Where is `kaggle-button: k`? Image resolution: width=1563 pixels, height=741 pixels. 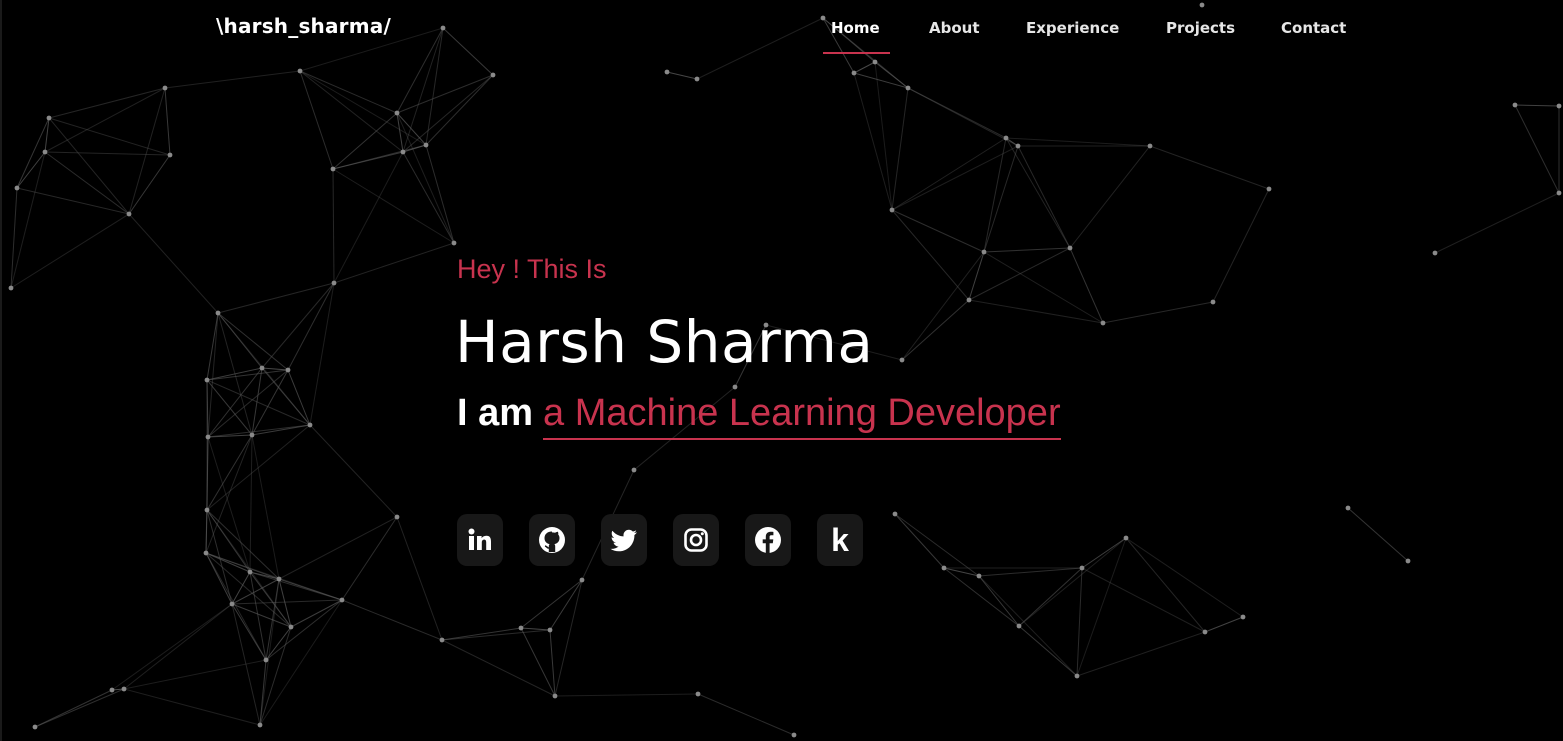 kaggle-button: k is located at coordinates (840, 540).